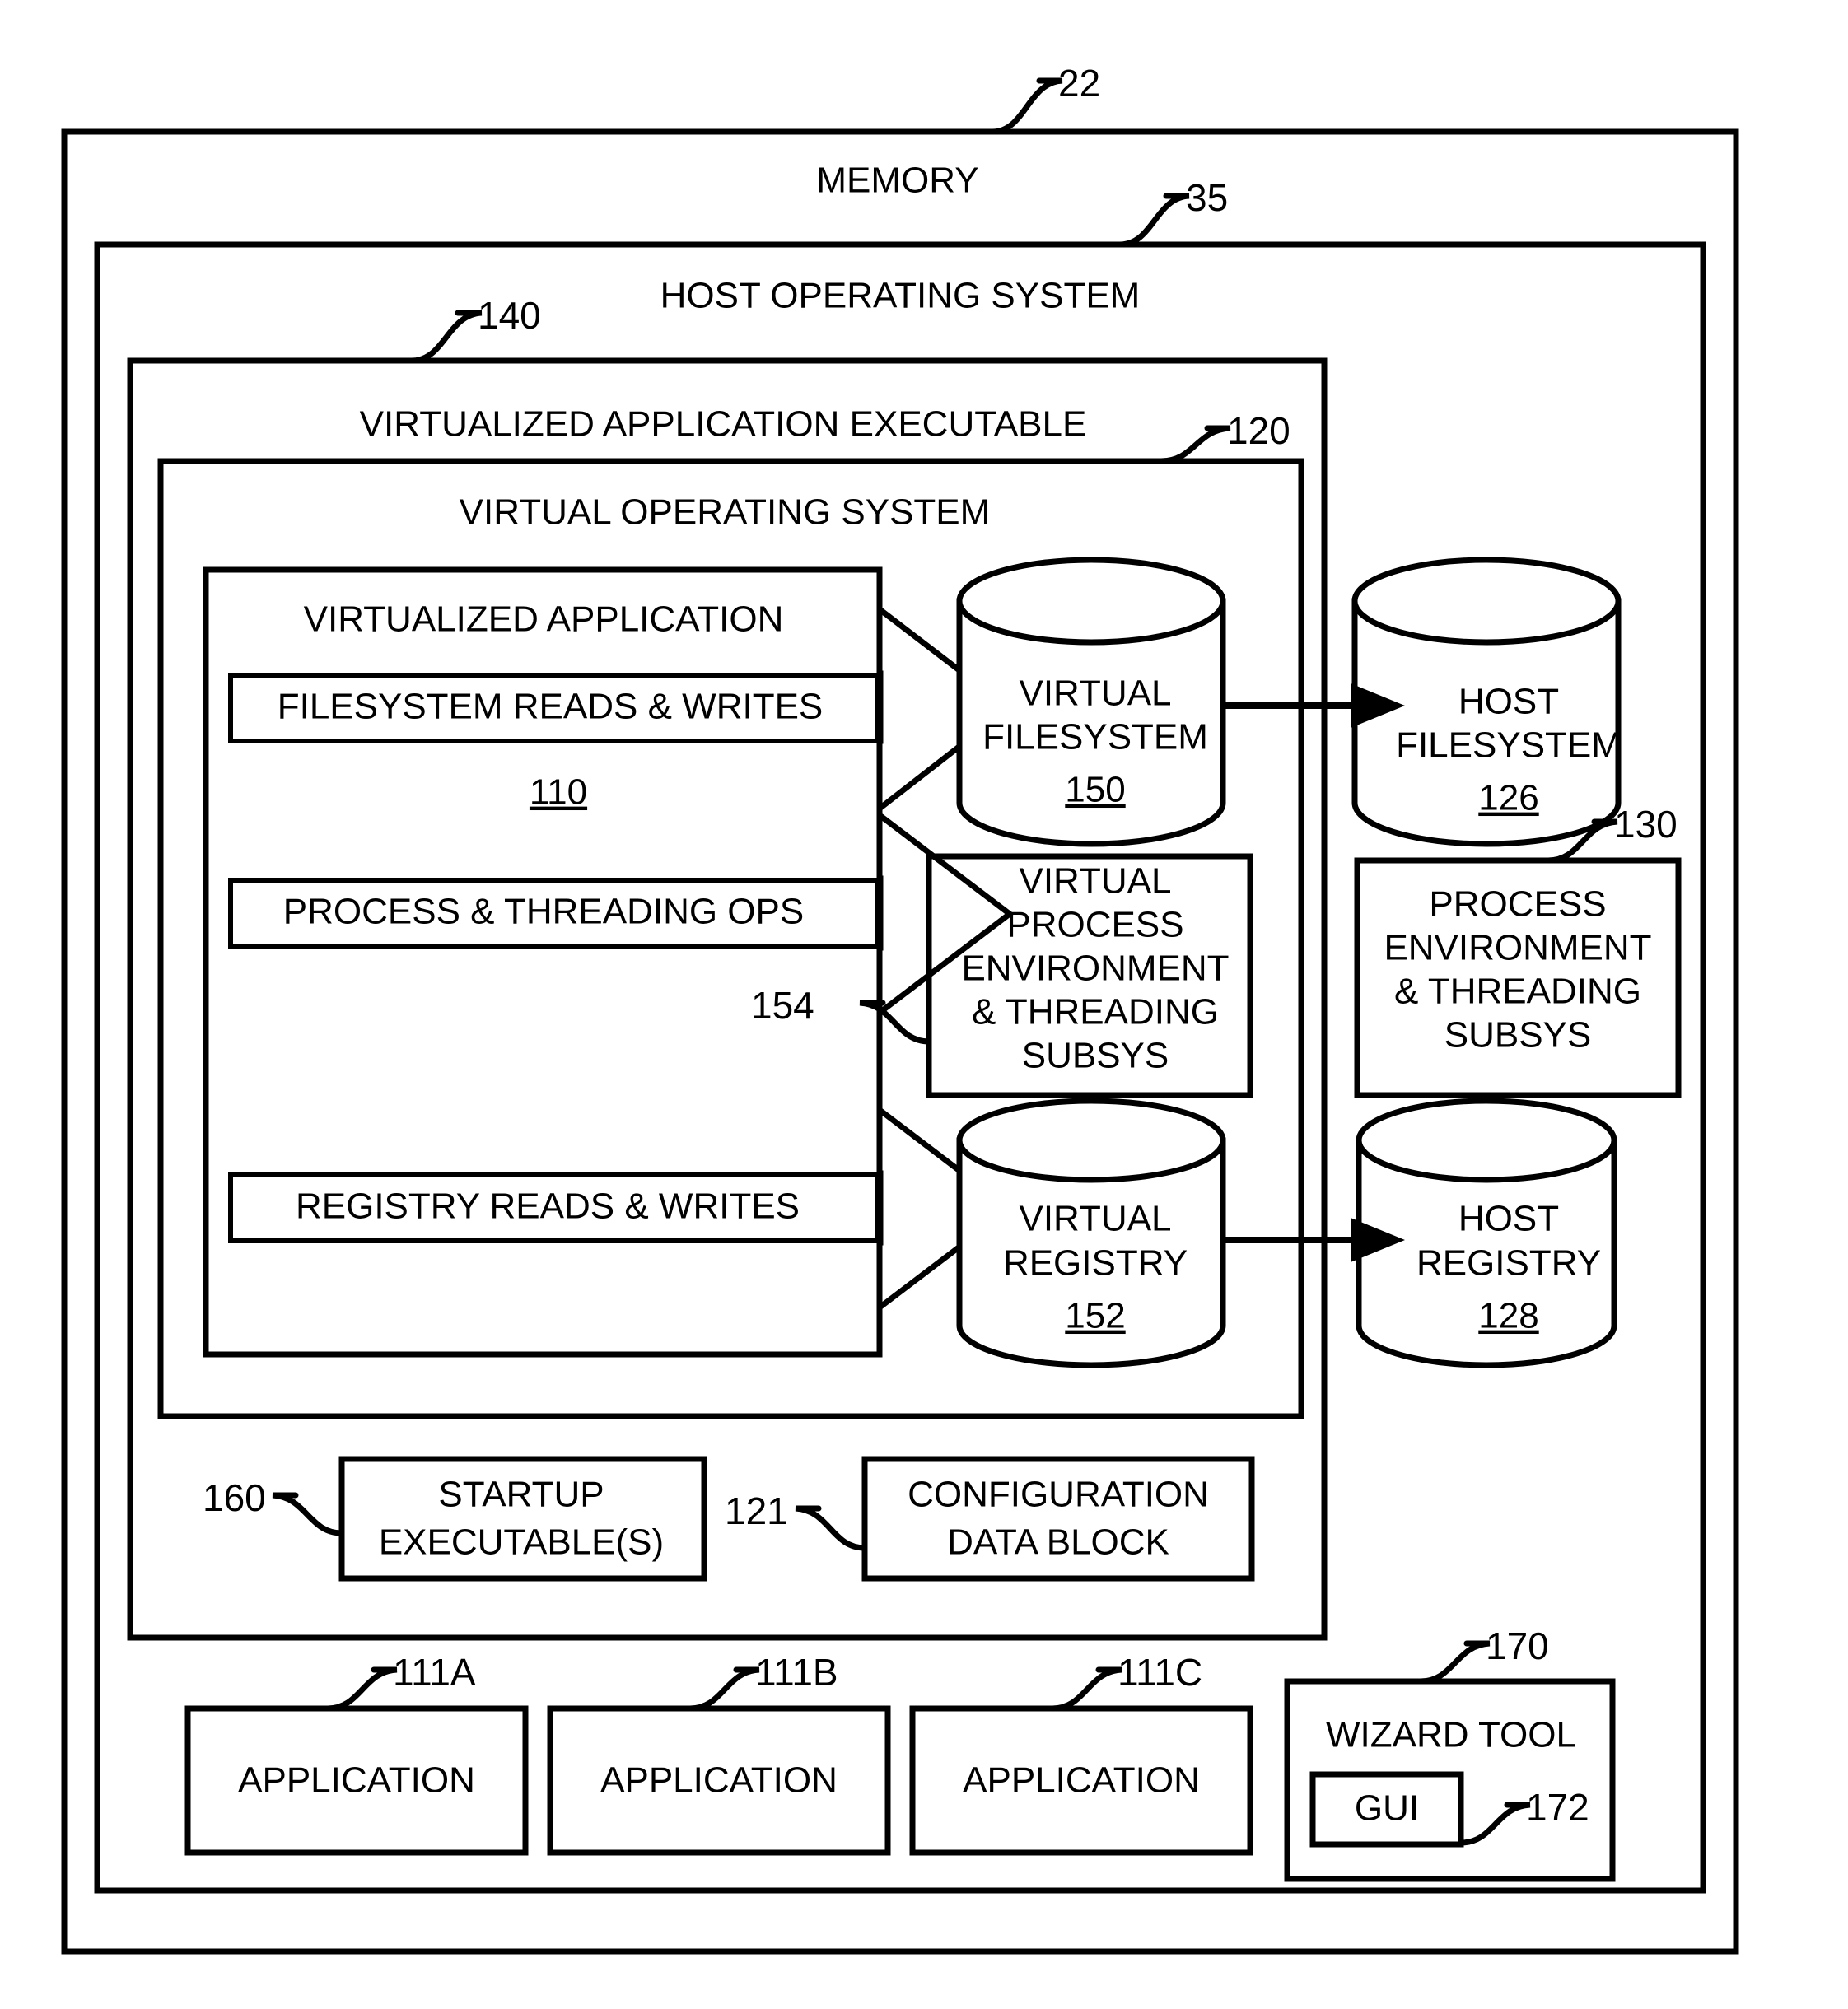 Image resolution: width=1848 pixels, height=2009 pixels. Describe the element at coordinates (756, 1510) in the screenshot. I see `configuration-data-block-ref: 121` at that location.